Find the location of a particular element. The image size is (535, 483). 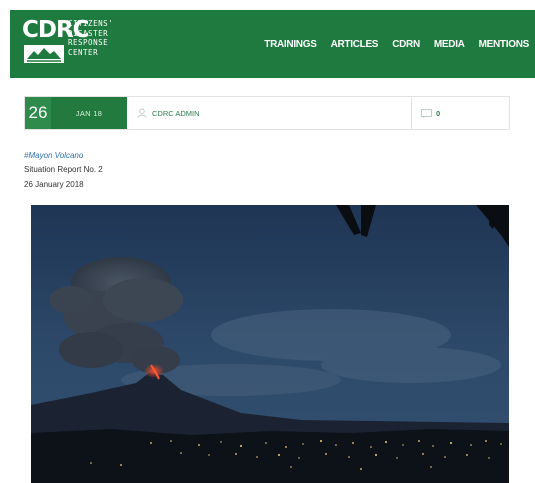

main-nav: TRAININGS ARTICLES CDRN MEDIA MENTIONS is located at coordinates (399, 44).